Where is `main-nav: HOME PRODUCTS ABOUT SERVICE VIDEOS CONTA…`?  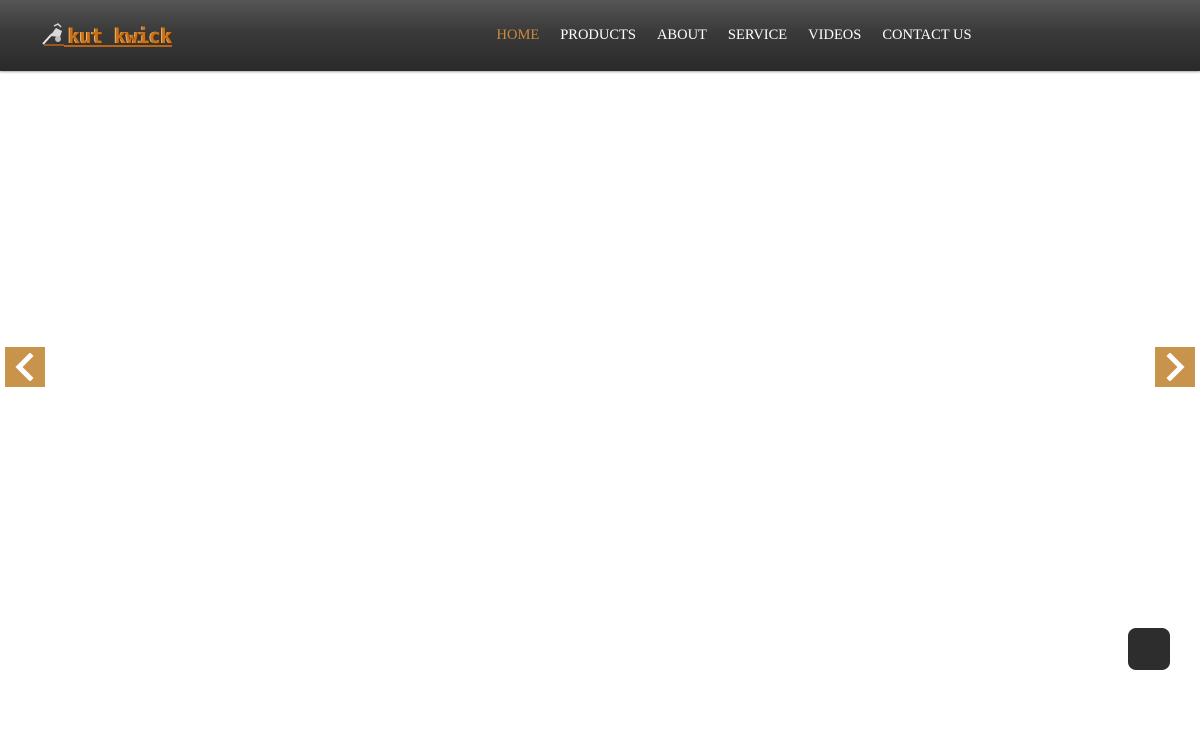 main-nav: HOME PRODUCTS ABOUT SERVICE VIDEOS CONTA… is located at coordinates (734, 35).